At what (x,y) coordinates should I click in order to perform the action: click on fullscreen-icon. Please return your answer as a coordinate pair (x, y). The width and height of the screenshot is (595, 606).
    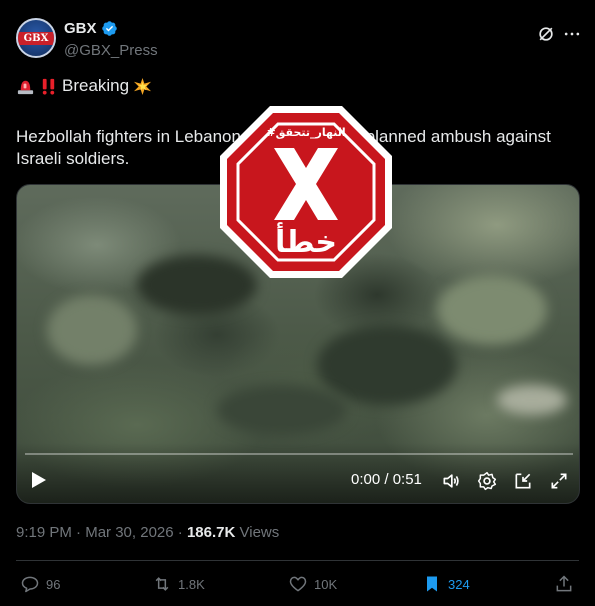
    Looking at the image, I should click on (559, 481).